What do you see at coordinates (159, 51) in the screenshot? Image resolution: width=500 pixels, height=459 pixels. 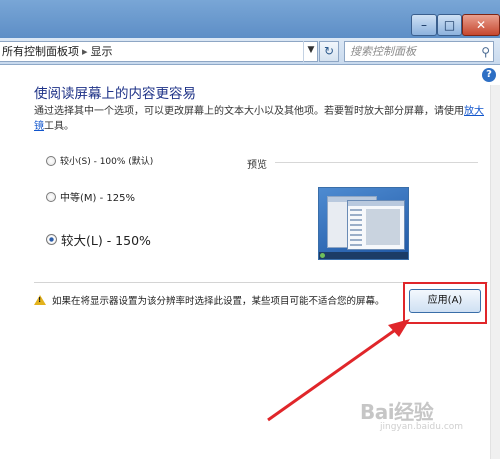 I see `breadcrumb: 所有控制面板项 ▸ 显示` at bounding box center [159, 51].